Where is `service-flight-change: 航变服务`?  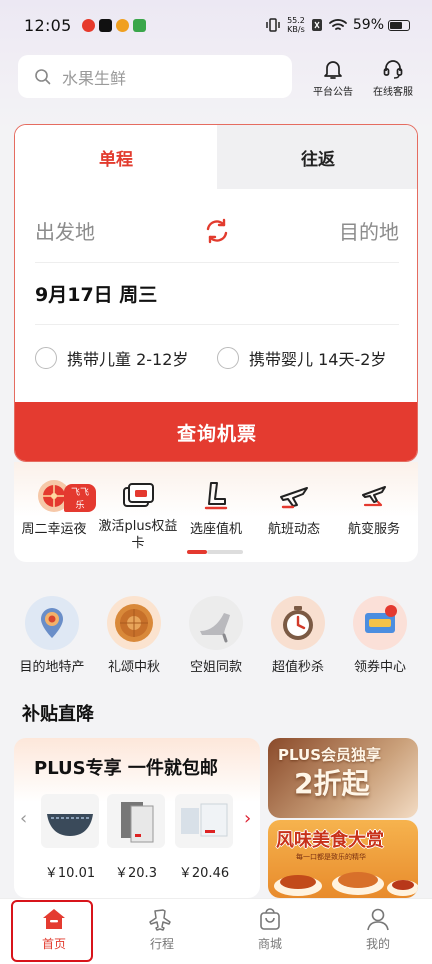
service-flight-change: 航变服务 is located at coordinates (374, 507).